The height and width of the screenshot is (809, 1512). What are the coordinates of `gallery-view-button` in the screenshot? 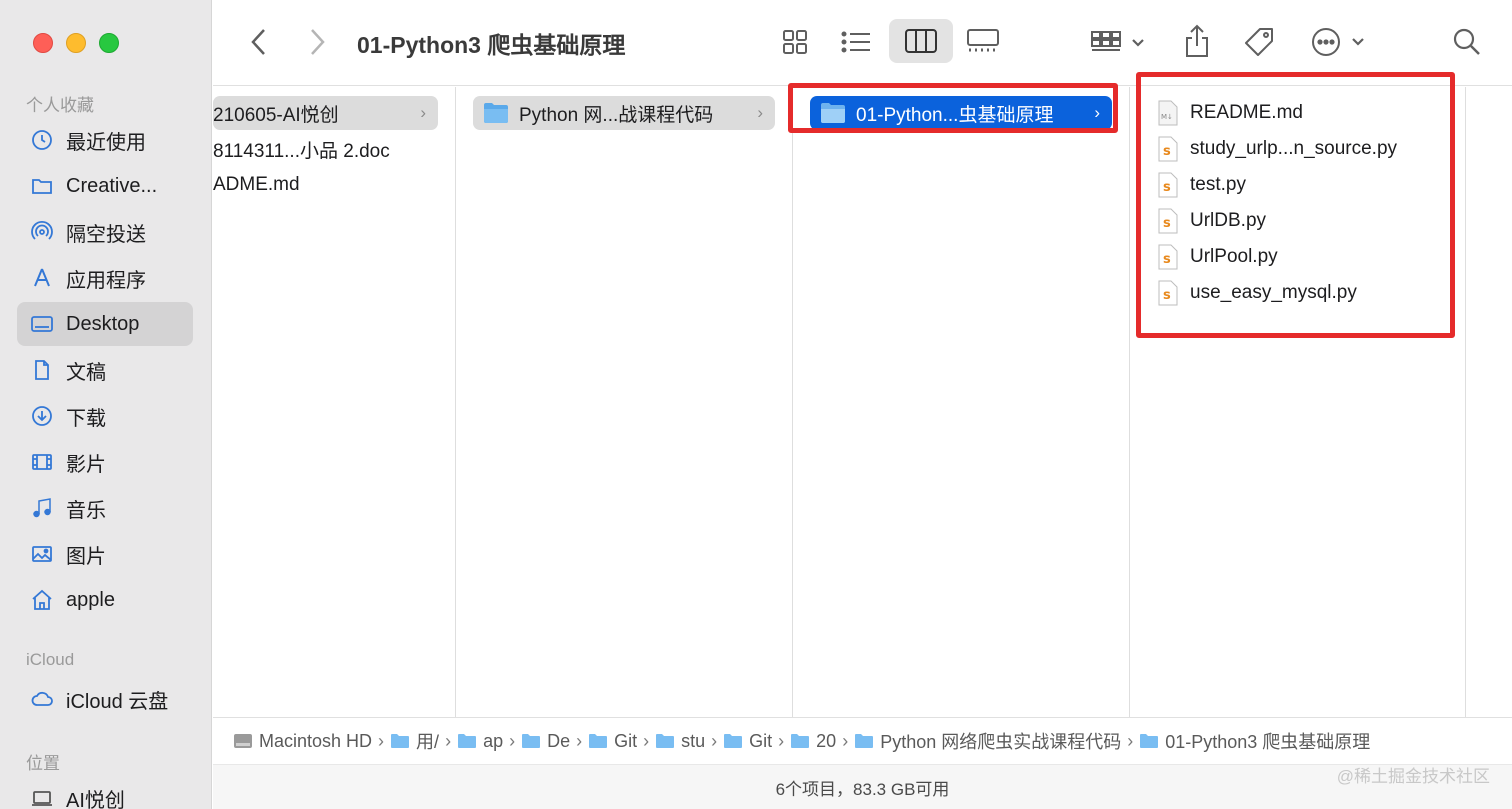 It's located at (983, 41).